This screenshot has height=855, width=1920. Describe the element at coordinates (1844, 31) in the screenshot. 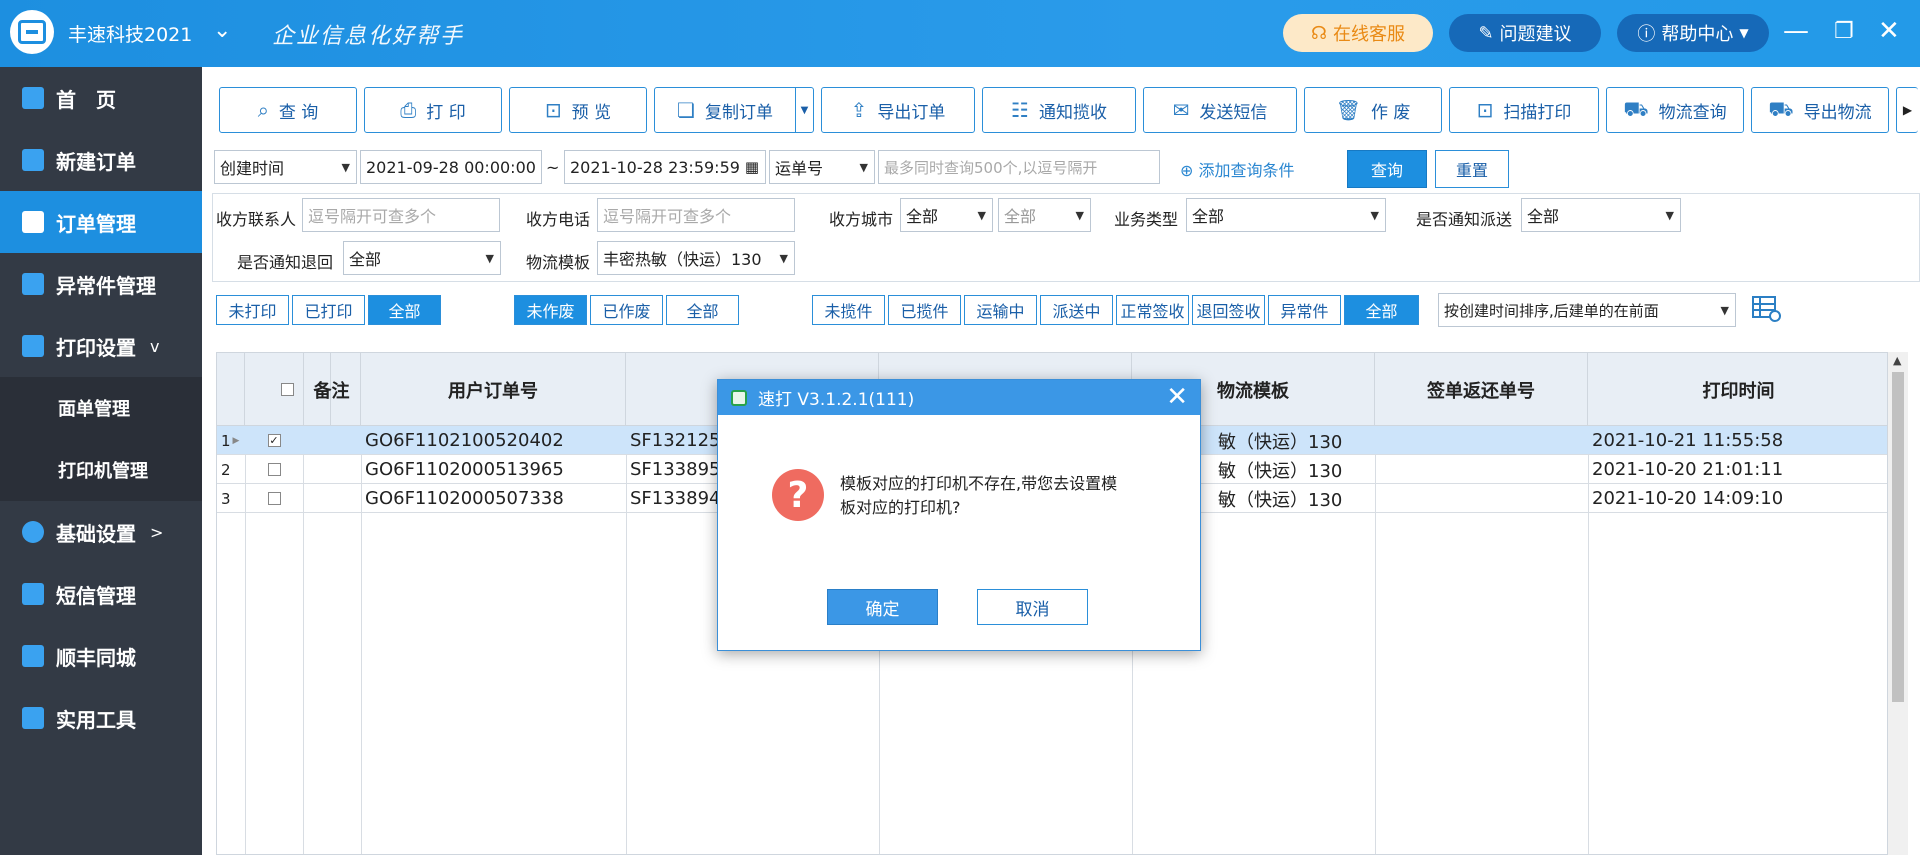

I see `restore-icon: ❐` at that location.